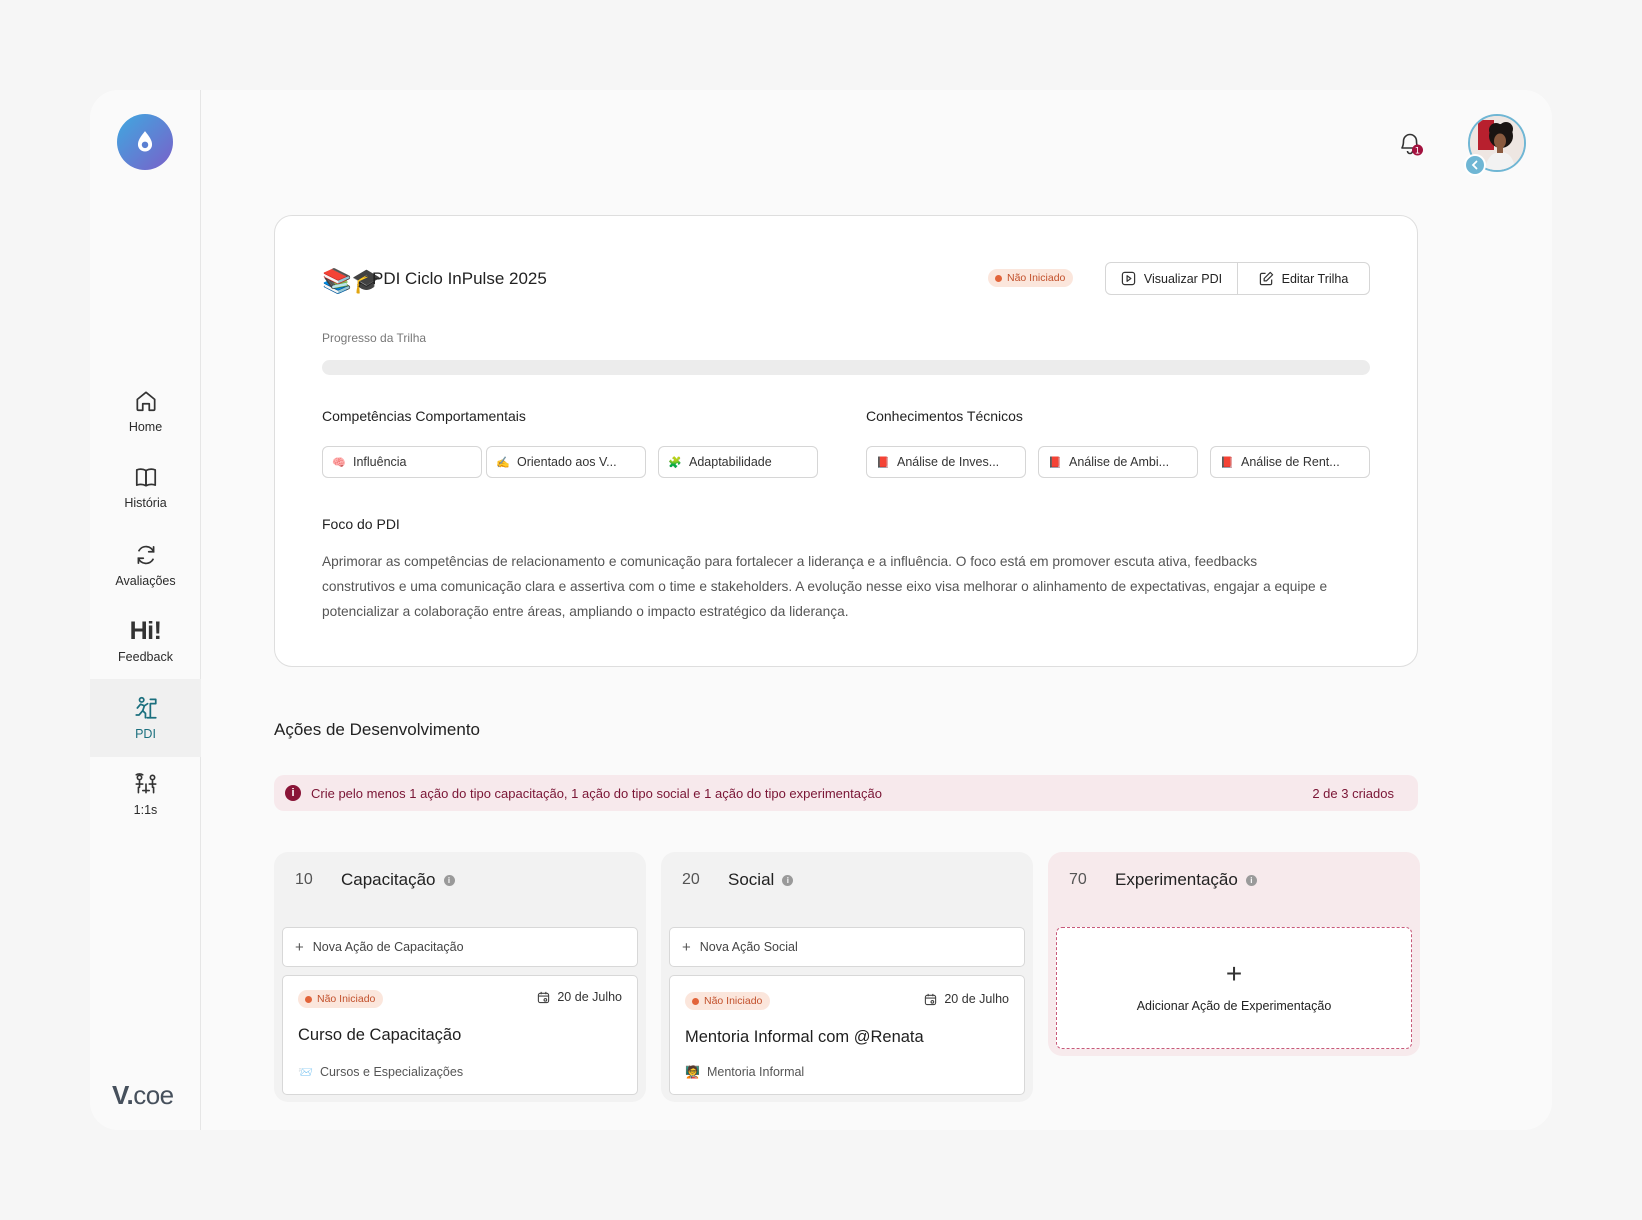 This screenshot has height=1220, width=1642. What do you see at coordinates (1353, 793) in the screenshot?
I see `alert-count: 2 de 3 criados` at bounding box center [1353, 793].